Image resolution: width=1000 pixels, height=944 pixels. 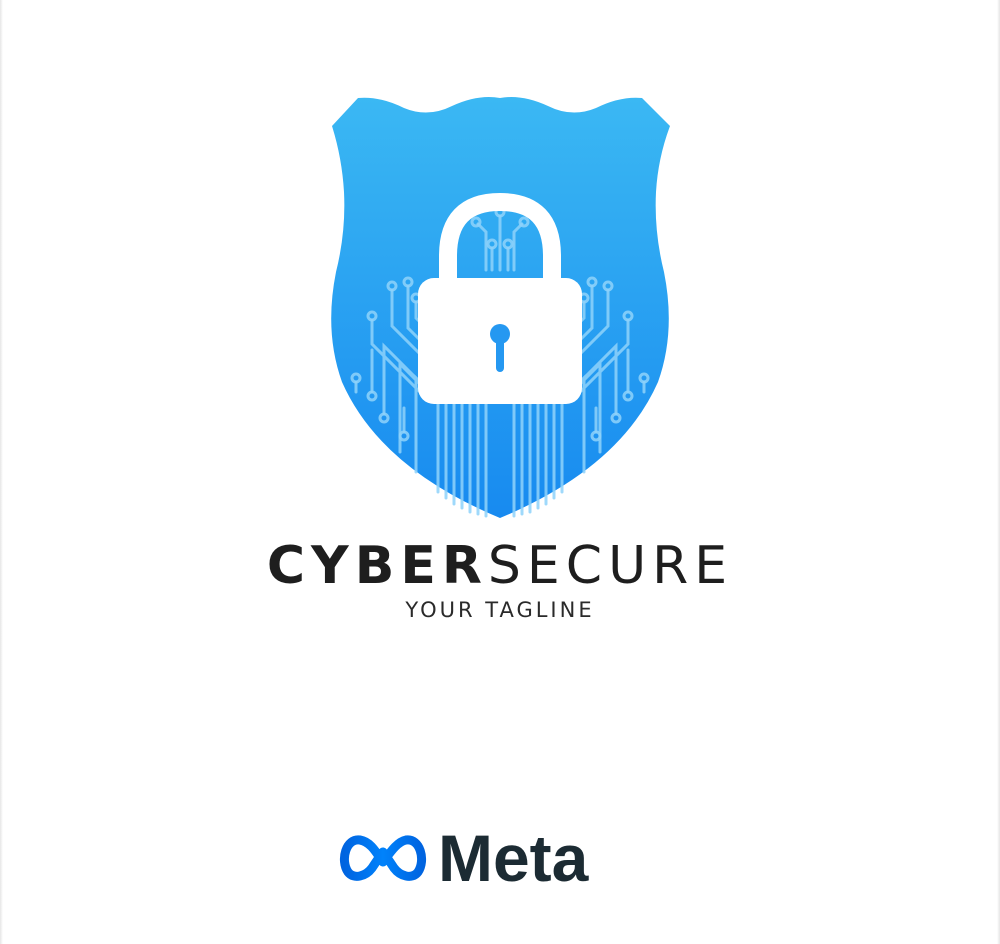 I want to click on meta-watermark: Meta, so click(x=488, y=858).